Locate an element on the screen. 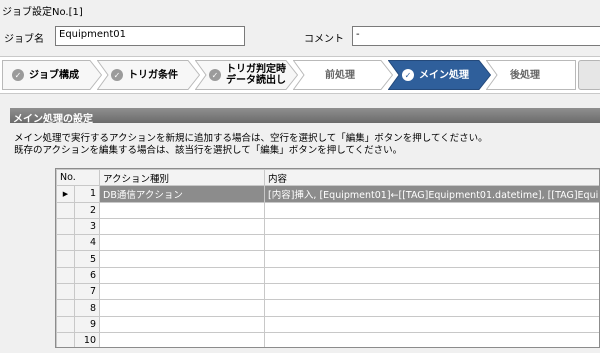  wizard-step-label: 前処理 is located at coordinates (340, 75).